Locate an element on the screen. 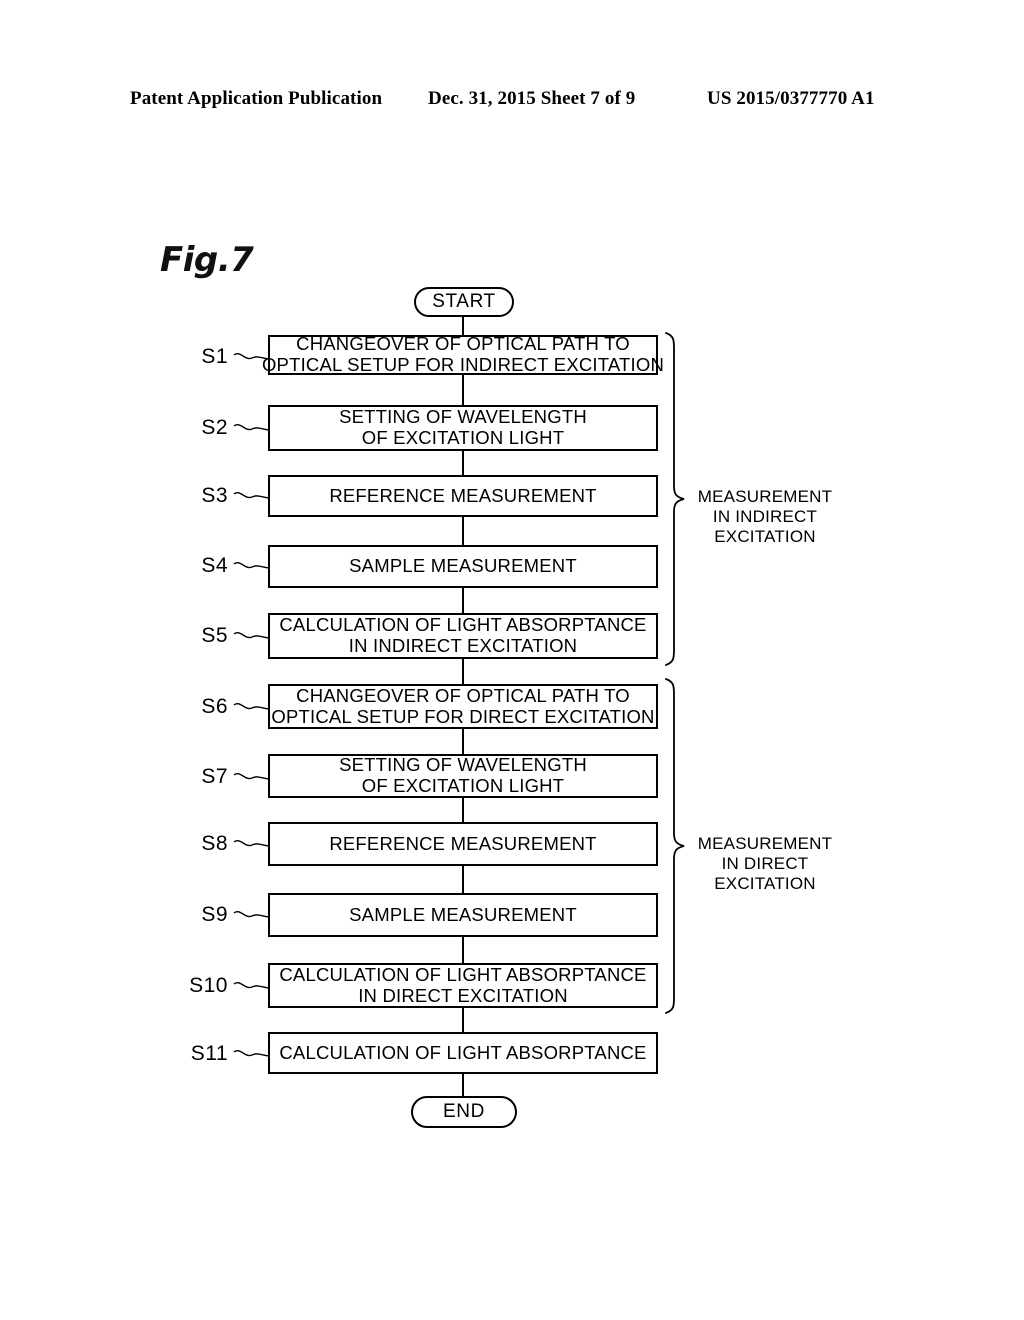 This screenshot has height=1320, width=1024. connector-s6-s7 is located at coordinates (463, 741).